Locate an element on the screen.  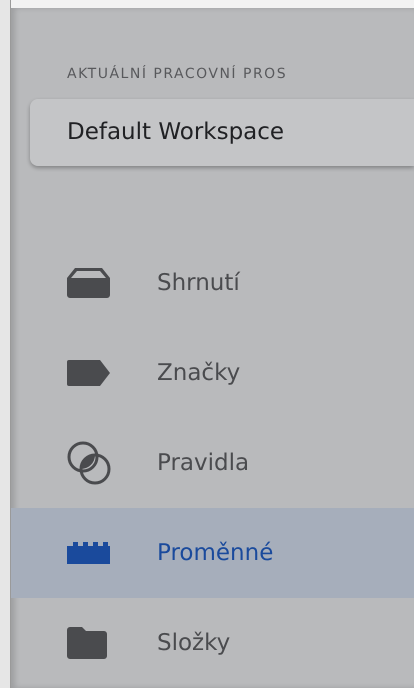
nav-label: Značky is located at coordinates (198, 373).